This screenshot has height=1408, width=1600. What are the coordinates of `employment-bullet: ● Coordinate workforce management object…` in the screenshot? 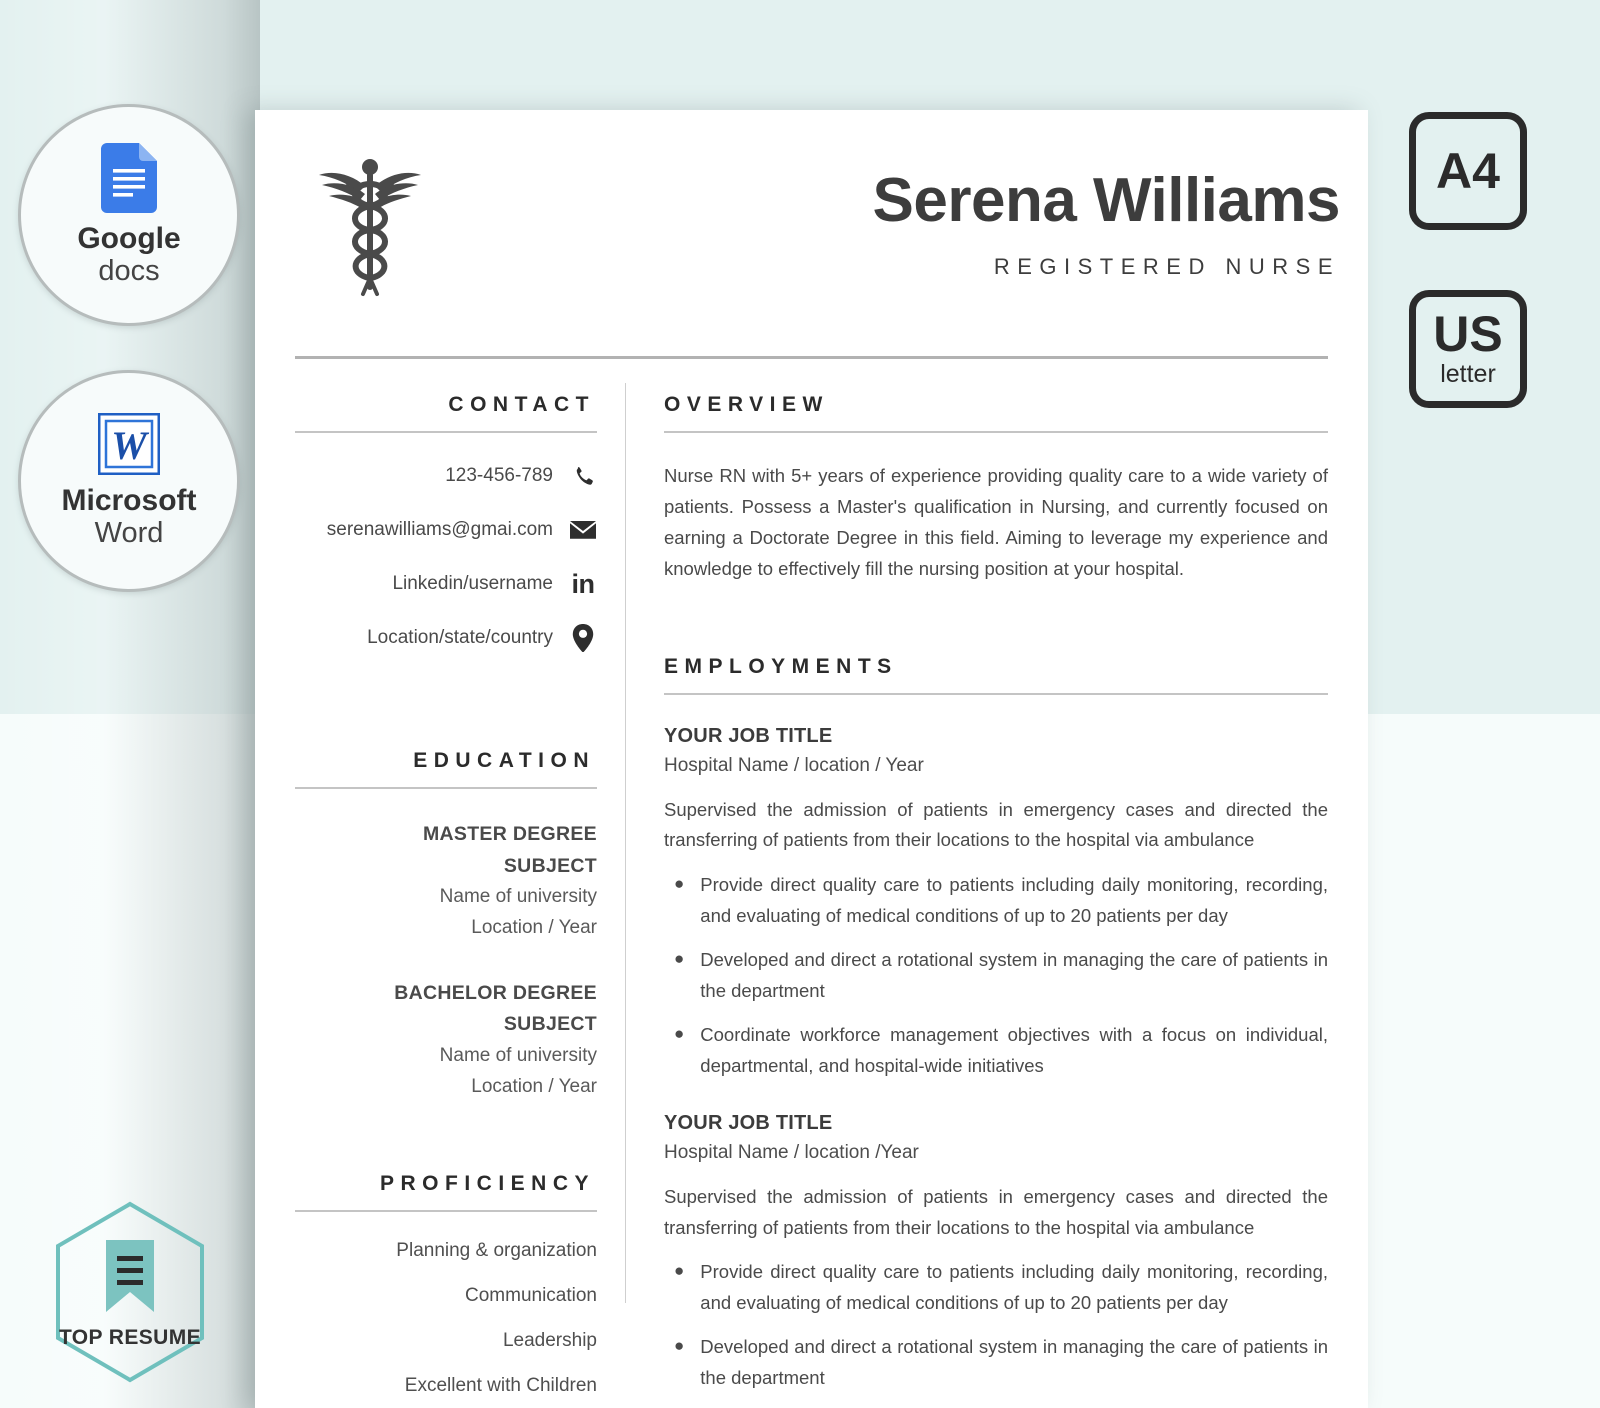 It's located at (996, 1051).